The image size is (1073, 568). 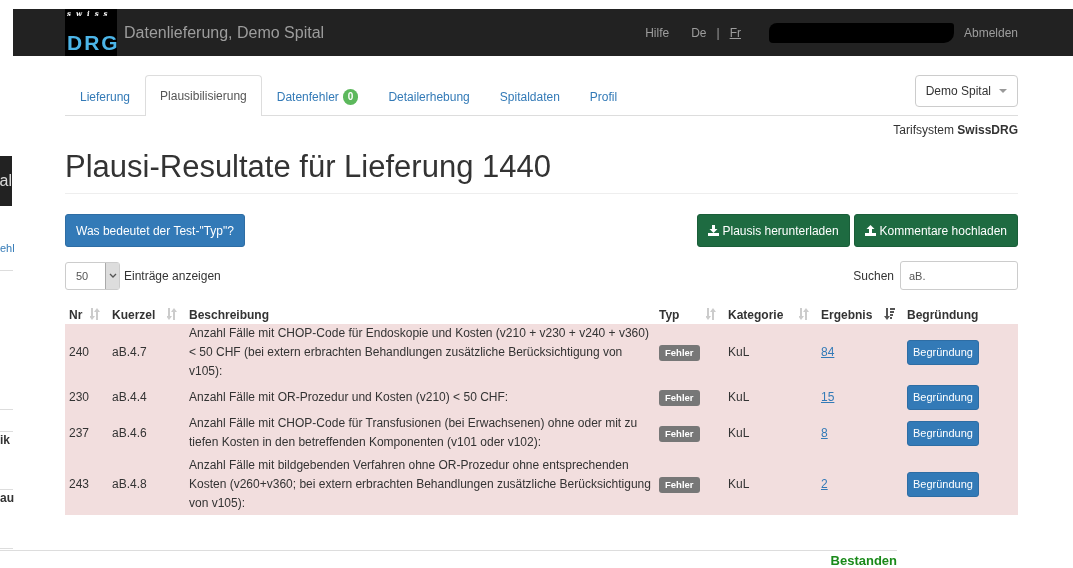 I want to click on column-header: Beschreibung, so click(x=229, y=315).